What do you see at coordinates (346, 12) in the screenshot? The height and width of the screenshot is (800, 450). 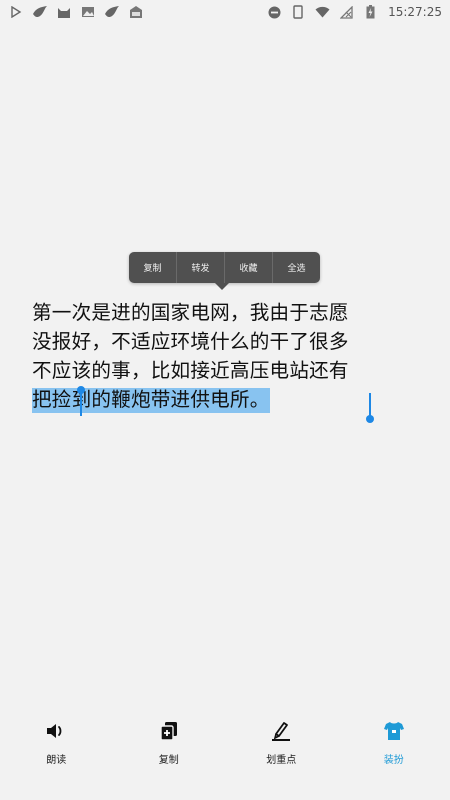 I see `no-signal-icon` at bounding box center [346, 12].